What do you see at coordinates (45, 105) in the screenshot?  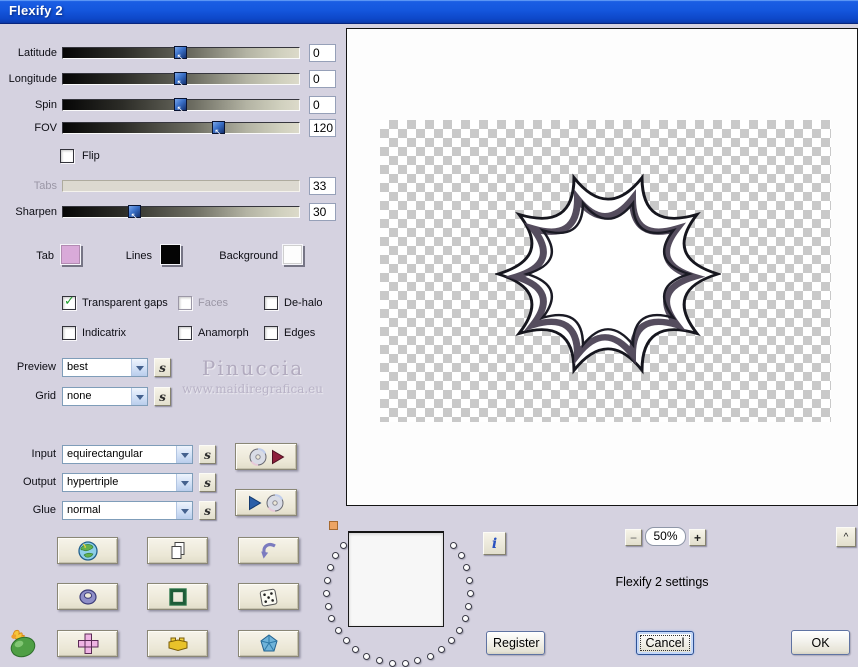 I see `spin-label: Spin` at bounding box center [45, 105].